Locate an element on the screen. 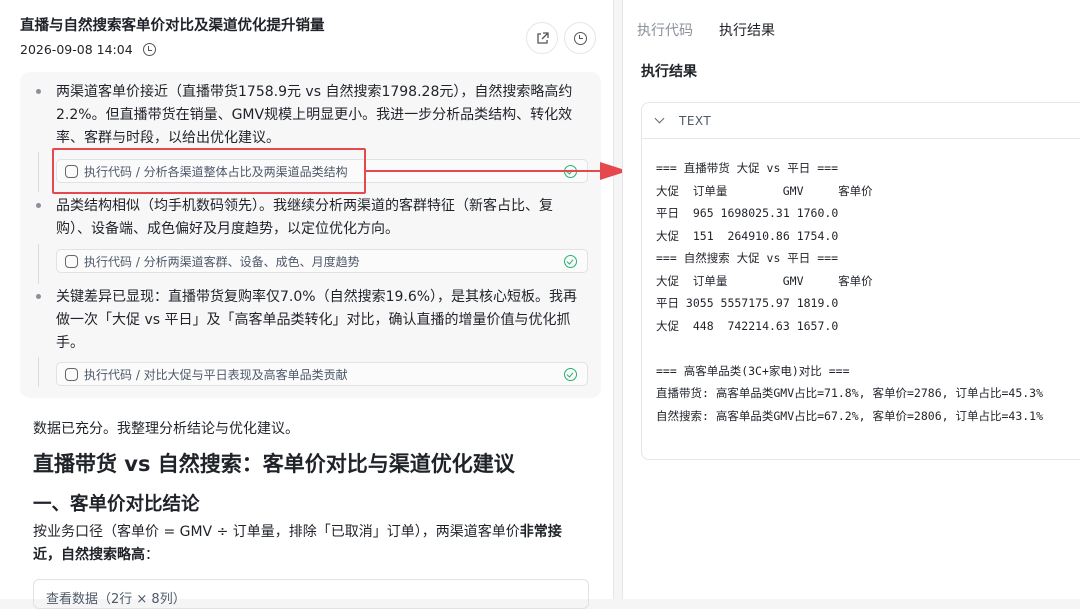 This screenshot has height=609, width=1080. result-tabs: 执行代码 执行结果 is located at coordinates (706, 30).